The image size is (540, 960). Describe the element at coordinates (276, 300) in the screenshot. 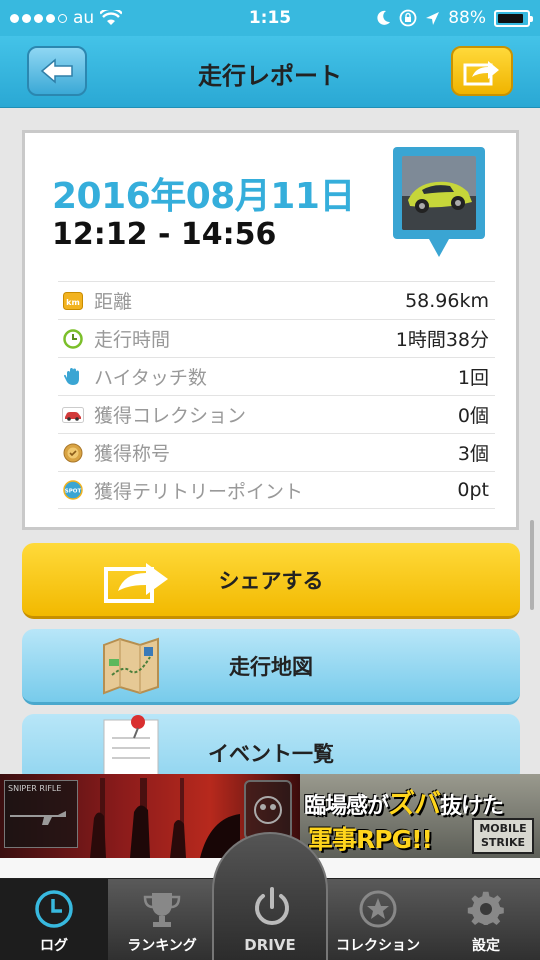

I see `stat-row-distance: km 距離 58.96km` at that location.